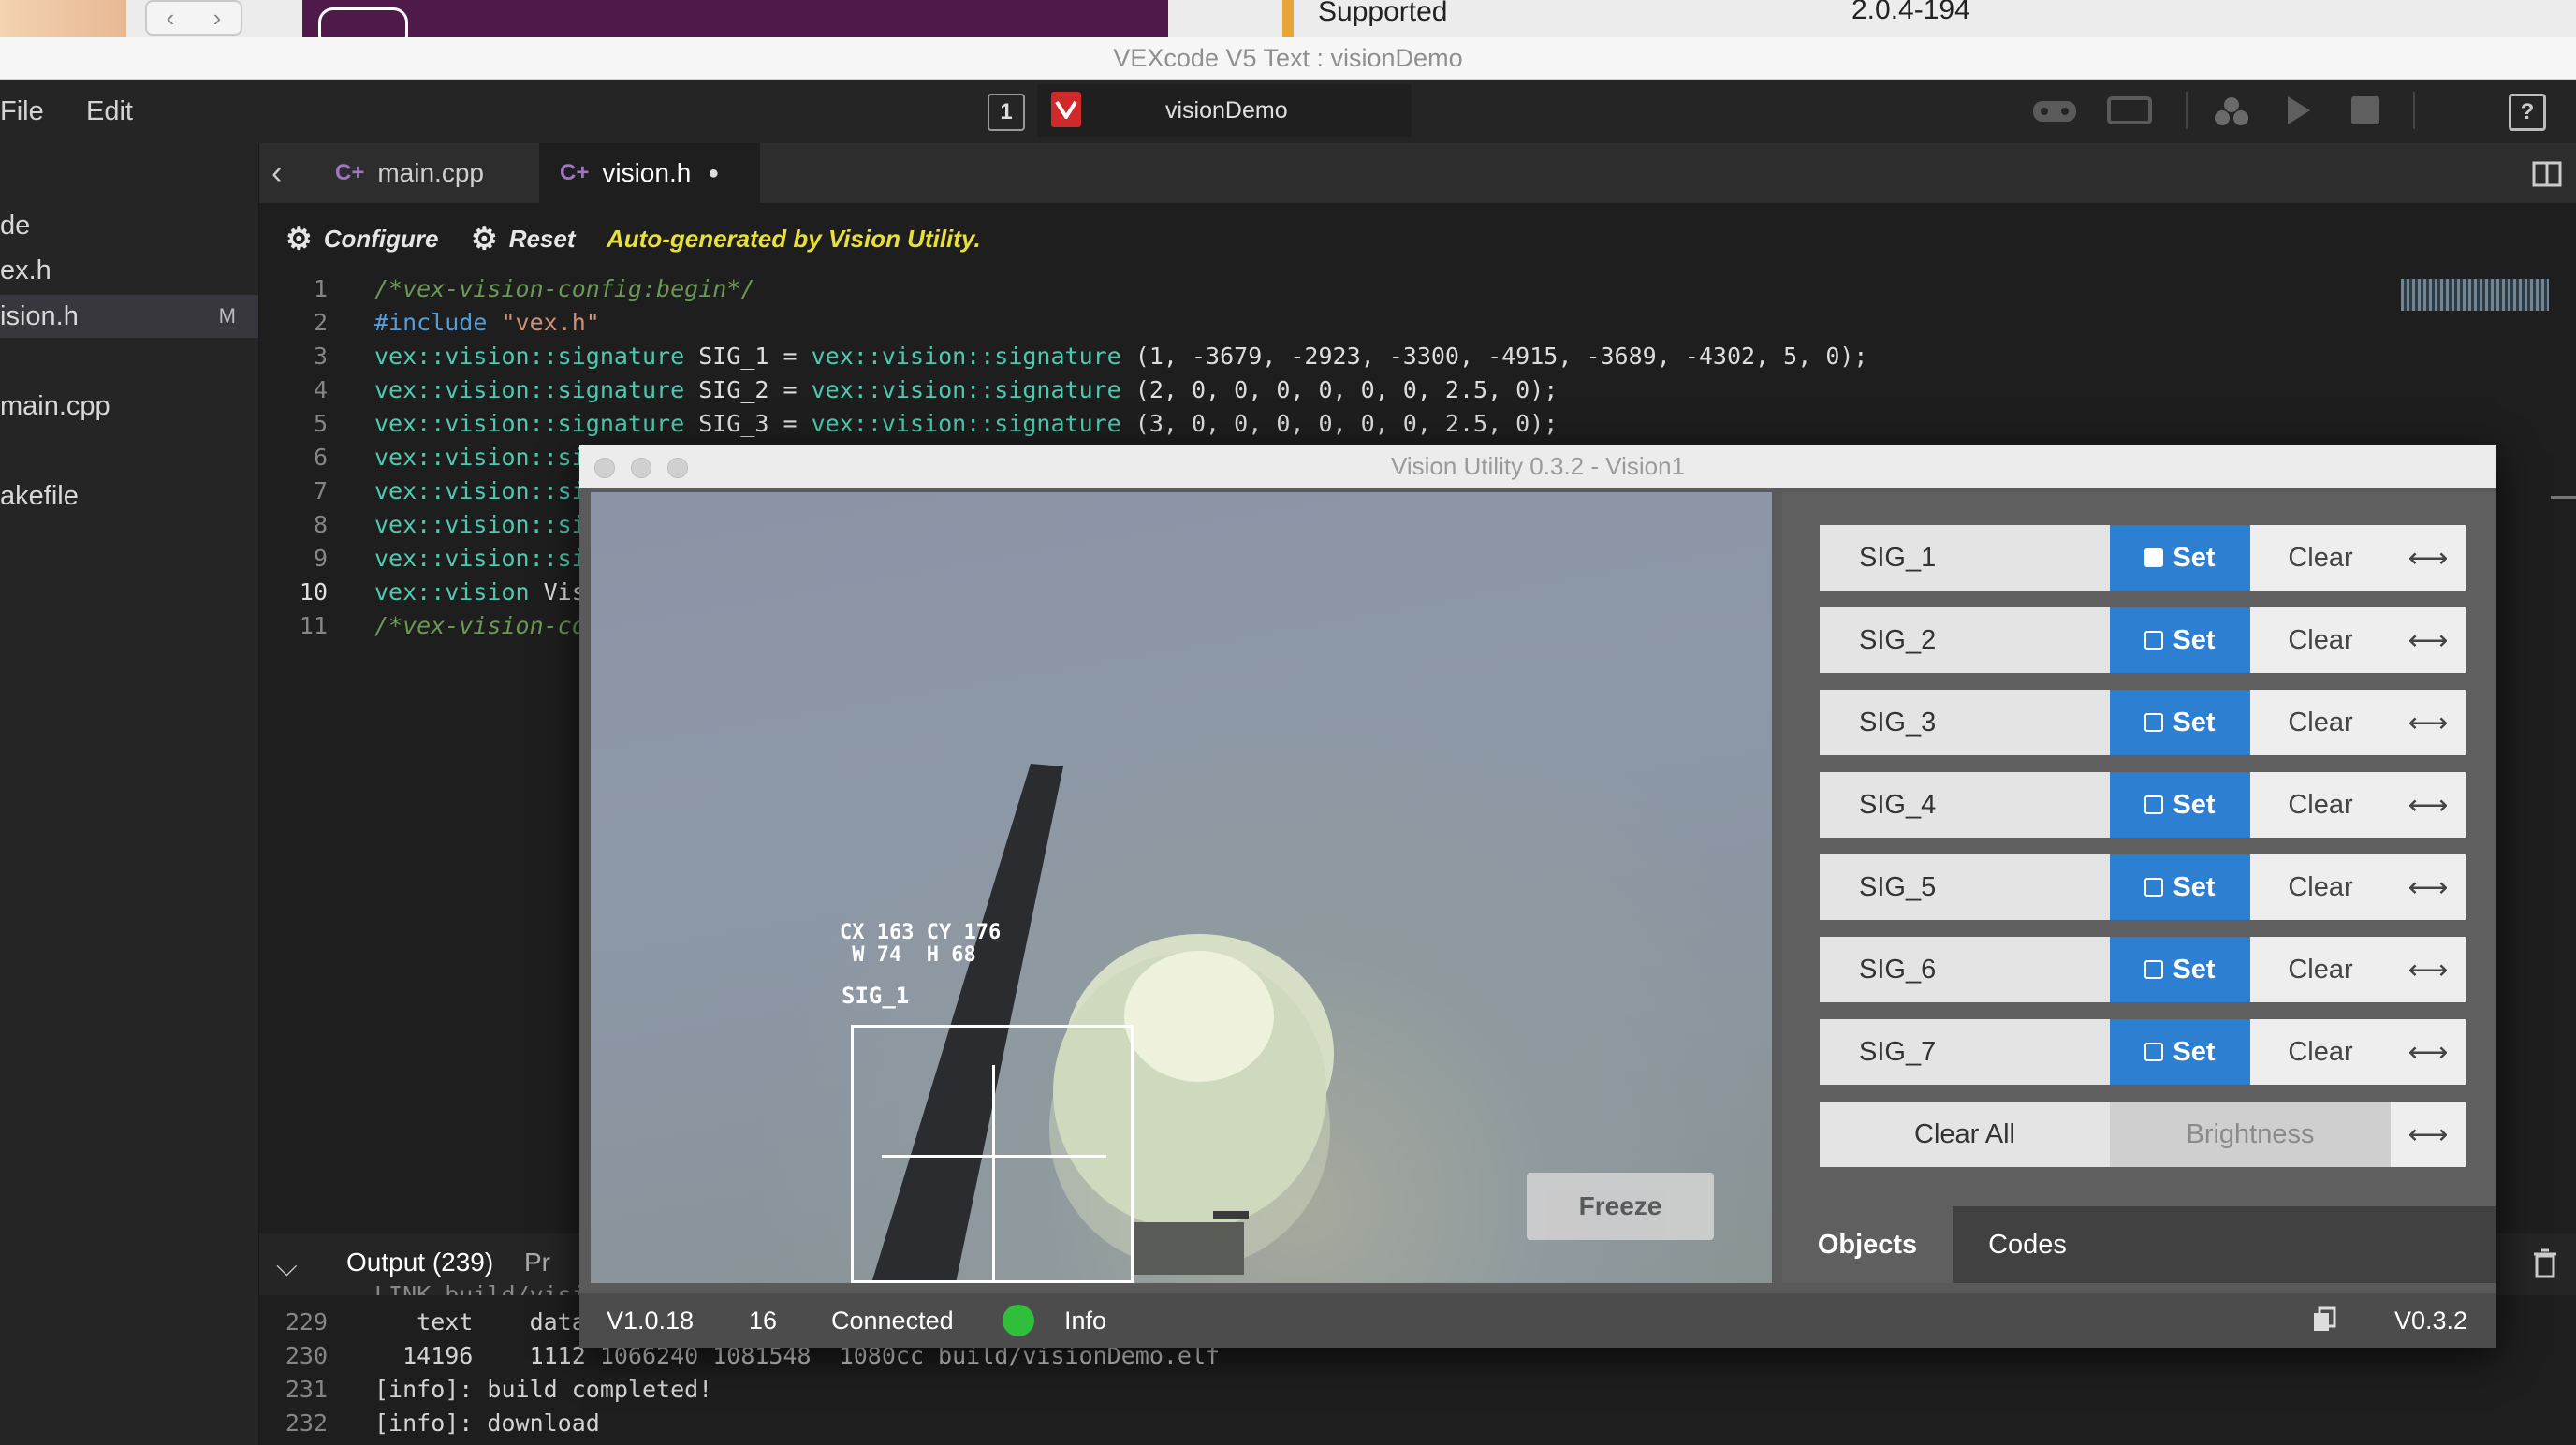 This screenshot has height=1445, width=2576. Describe the element at coordinates (2231, 114) in the screenshot. I see `build-icon` at that location.